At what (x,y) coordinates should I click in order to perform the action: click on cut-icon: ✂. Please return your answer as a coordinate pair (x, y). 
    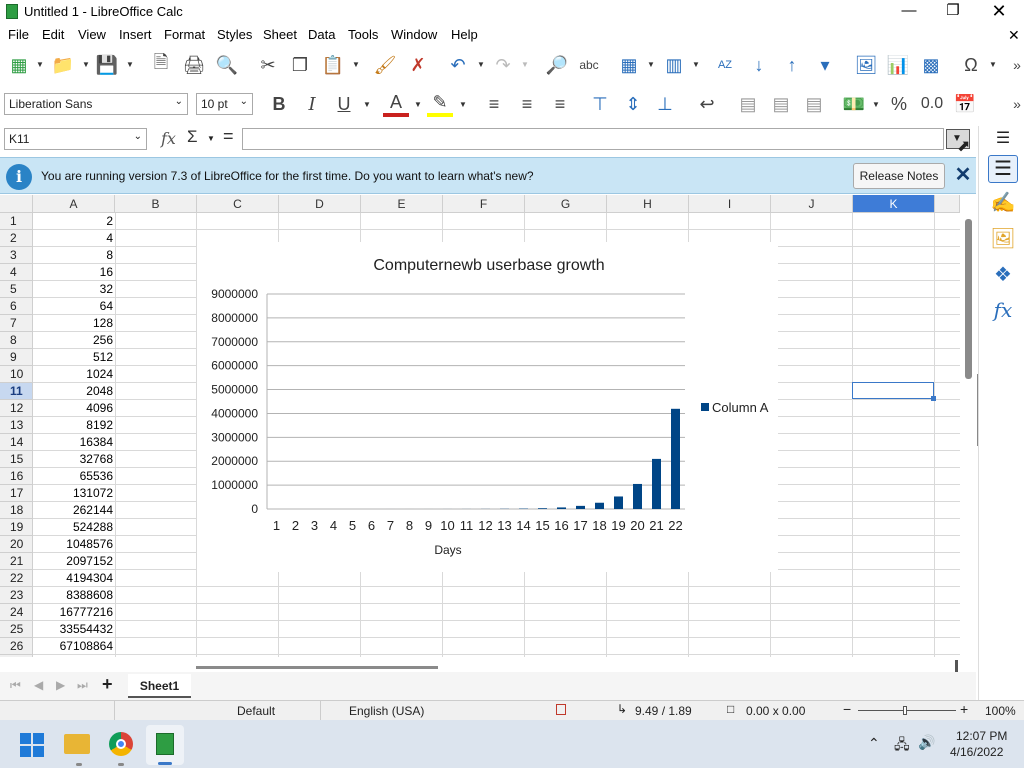
    Looking at the image, I should click on (268, 65).